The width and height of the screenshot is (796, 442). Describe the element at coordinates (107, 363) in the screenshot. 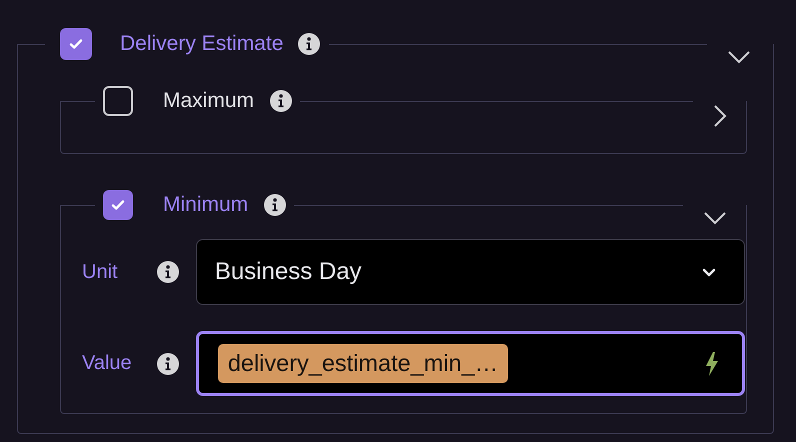

I see `field-label: Value` at that location.